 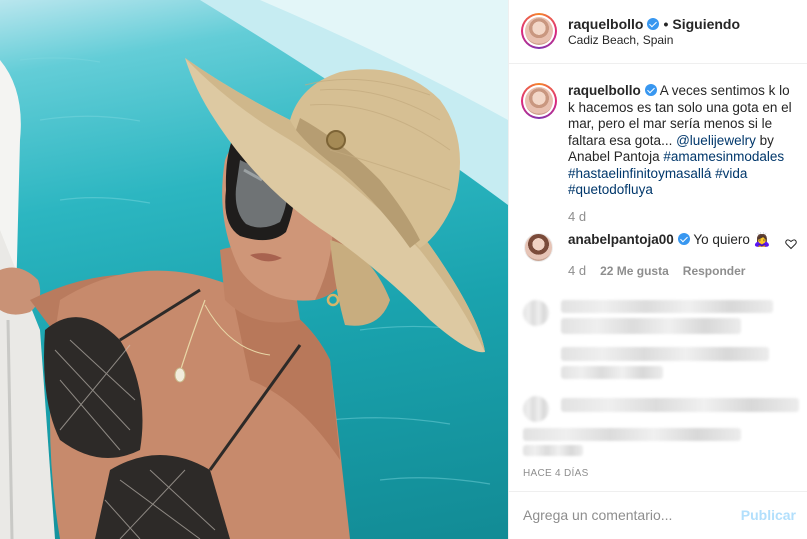 I want to click on post-header: raquelbollo • Siguiendo Cadiz Beach, Spain, so click(x=658, y=32).